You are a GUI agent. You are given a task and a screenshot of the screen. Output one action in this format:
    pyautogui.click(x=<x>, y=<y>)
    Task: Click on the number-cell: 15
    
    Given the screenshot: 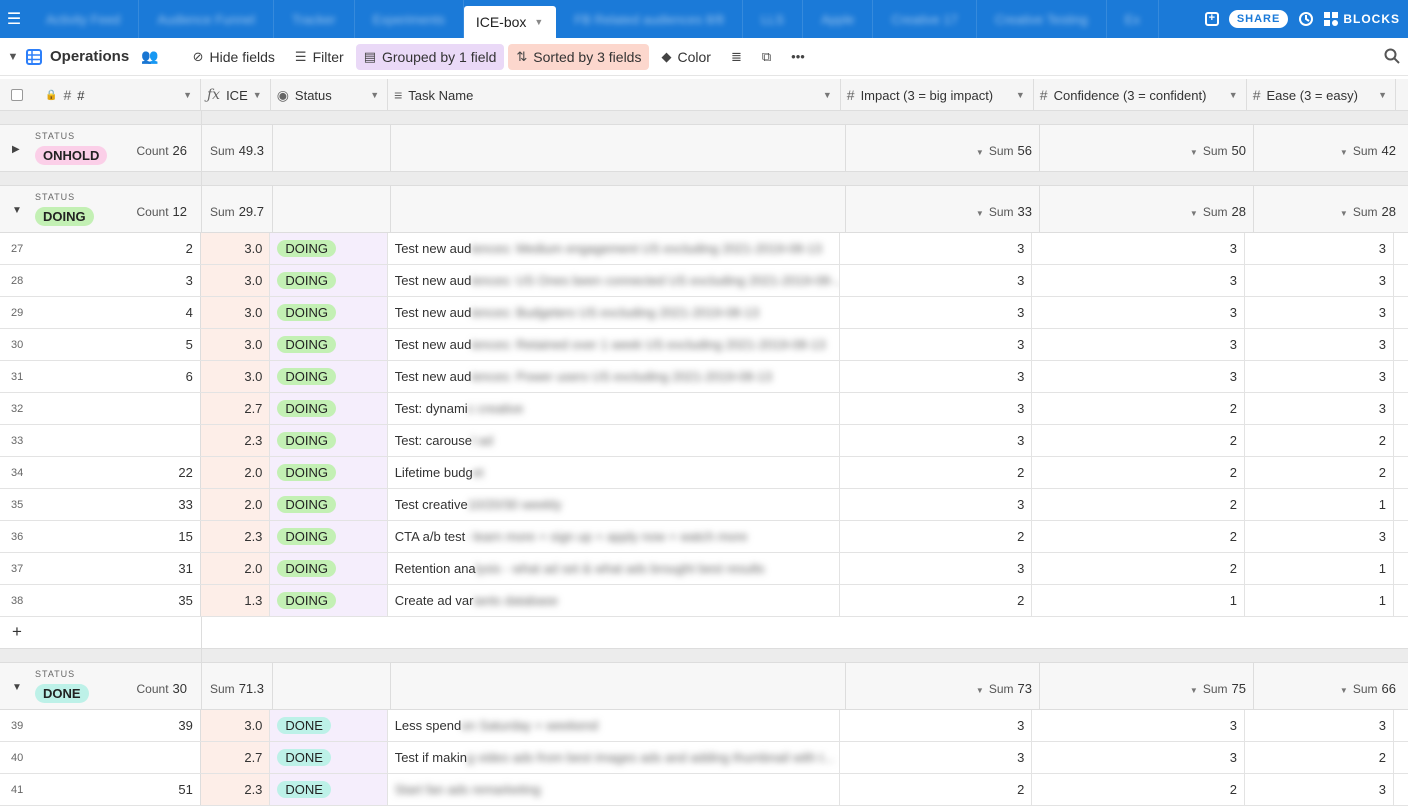 What is the action you would take?
    pyautogui.click(x=120, y=536)
    